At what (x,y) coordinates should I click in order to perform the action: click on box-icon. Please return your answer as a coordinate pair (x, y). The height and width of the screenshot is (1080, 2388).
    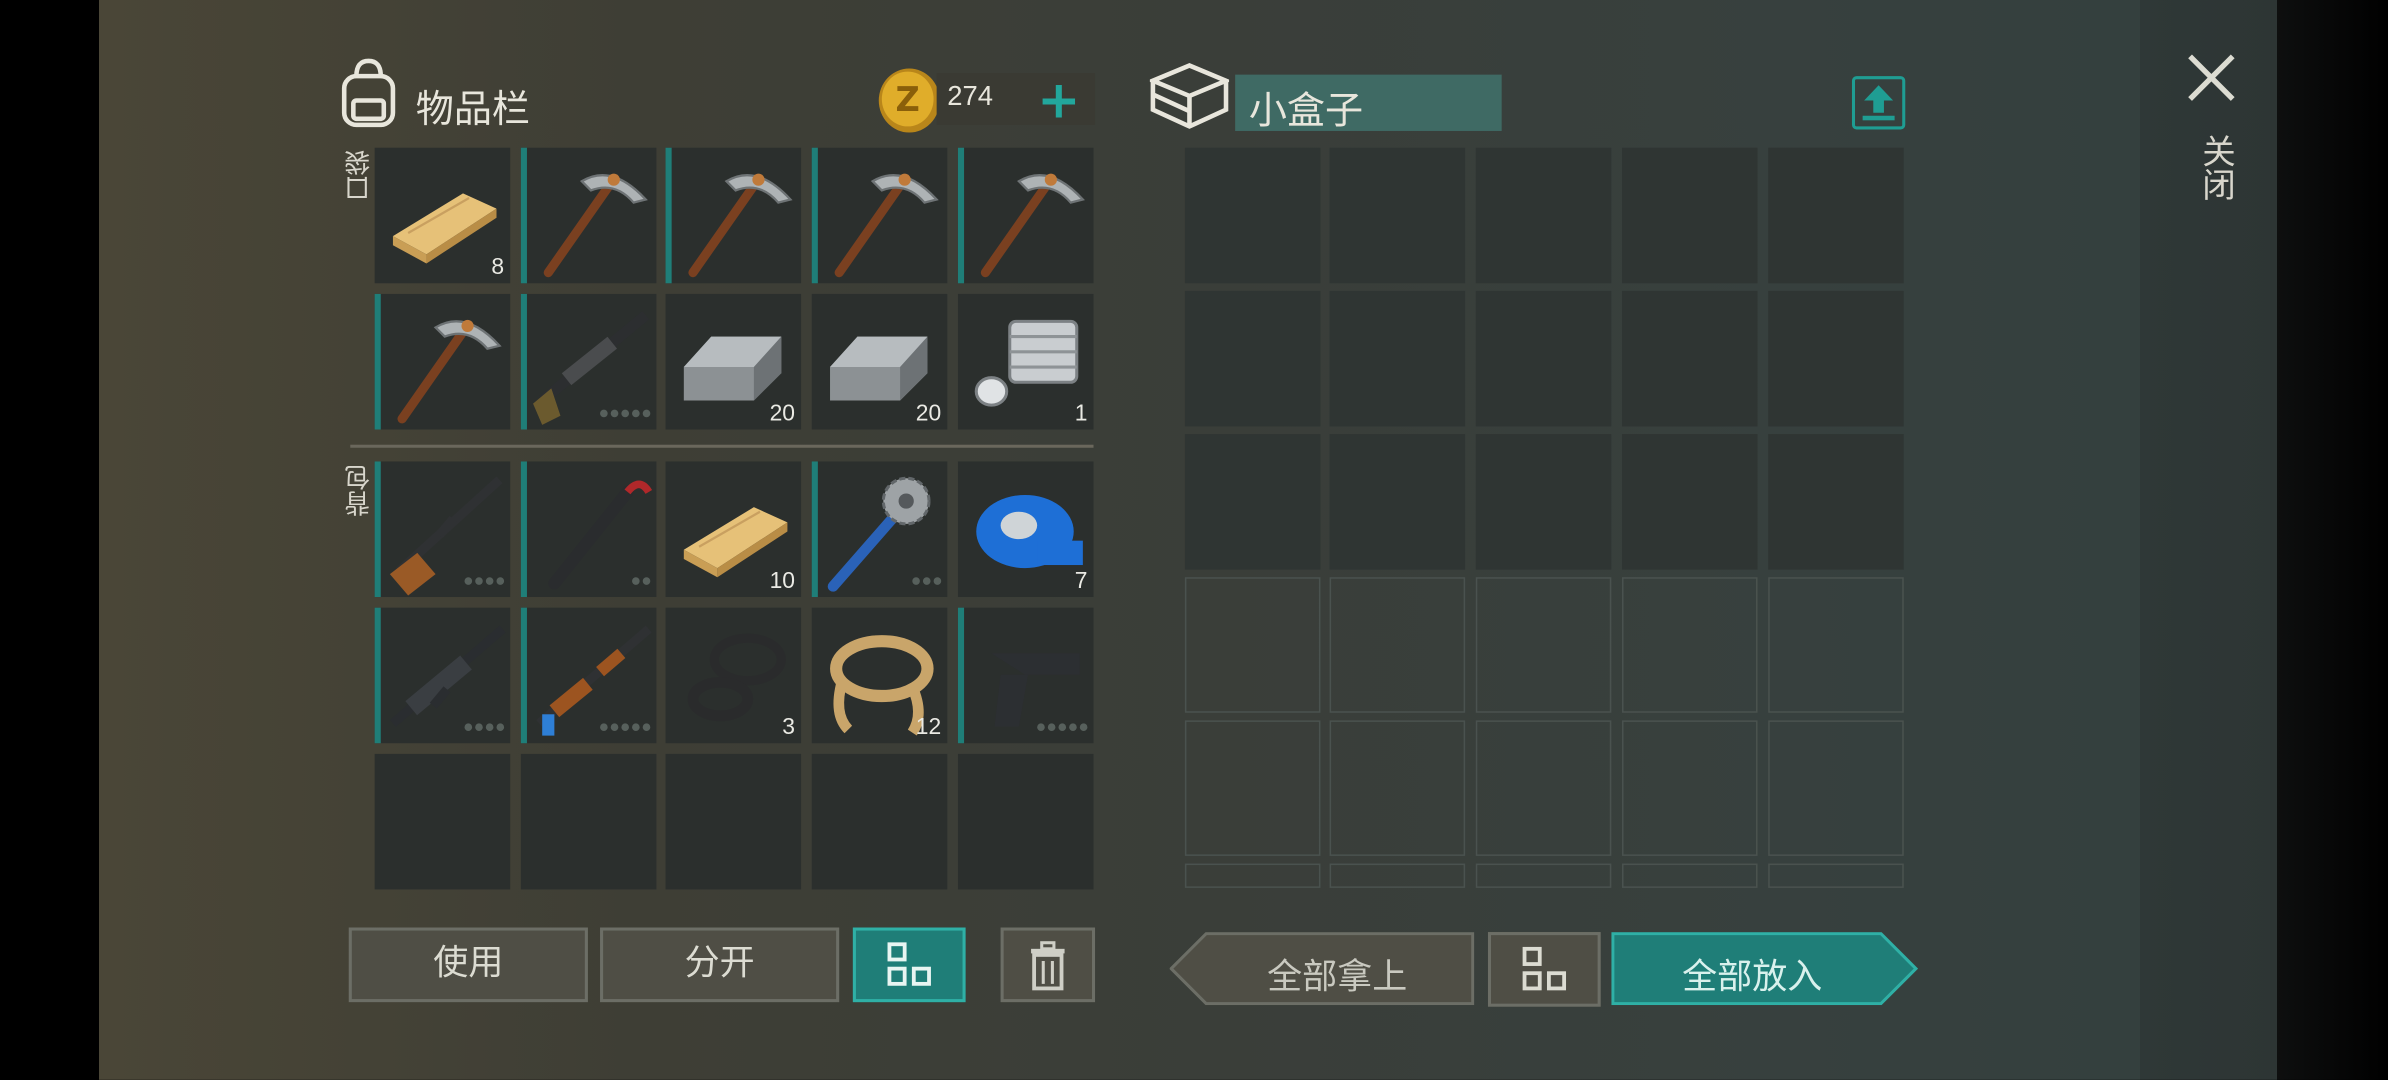
    Looking at the image, I should click on (1189, 99).